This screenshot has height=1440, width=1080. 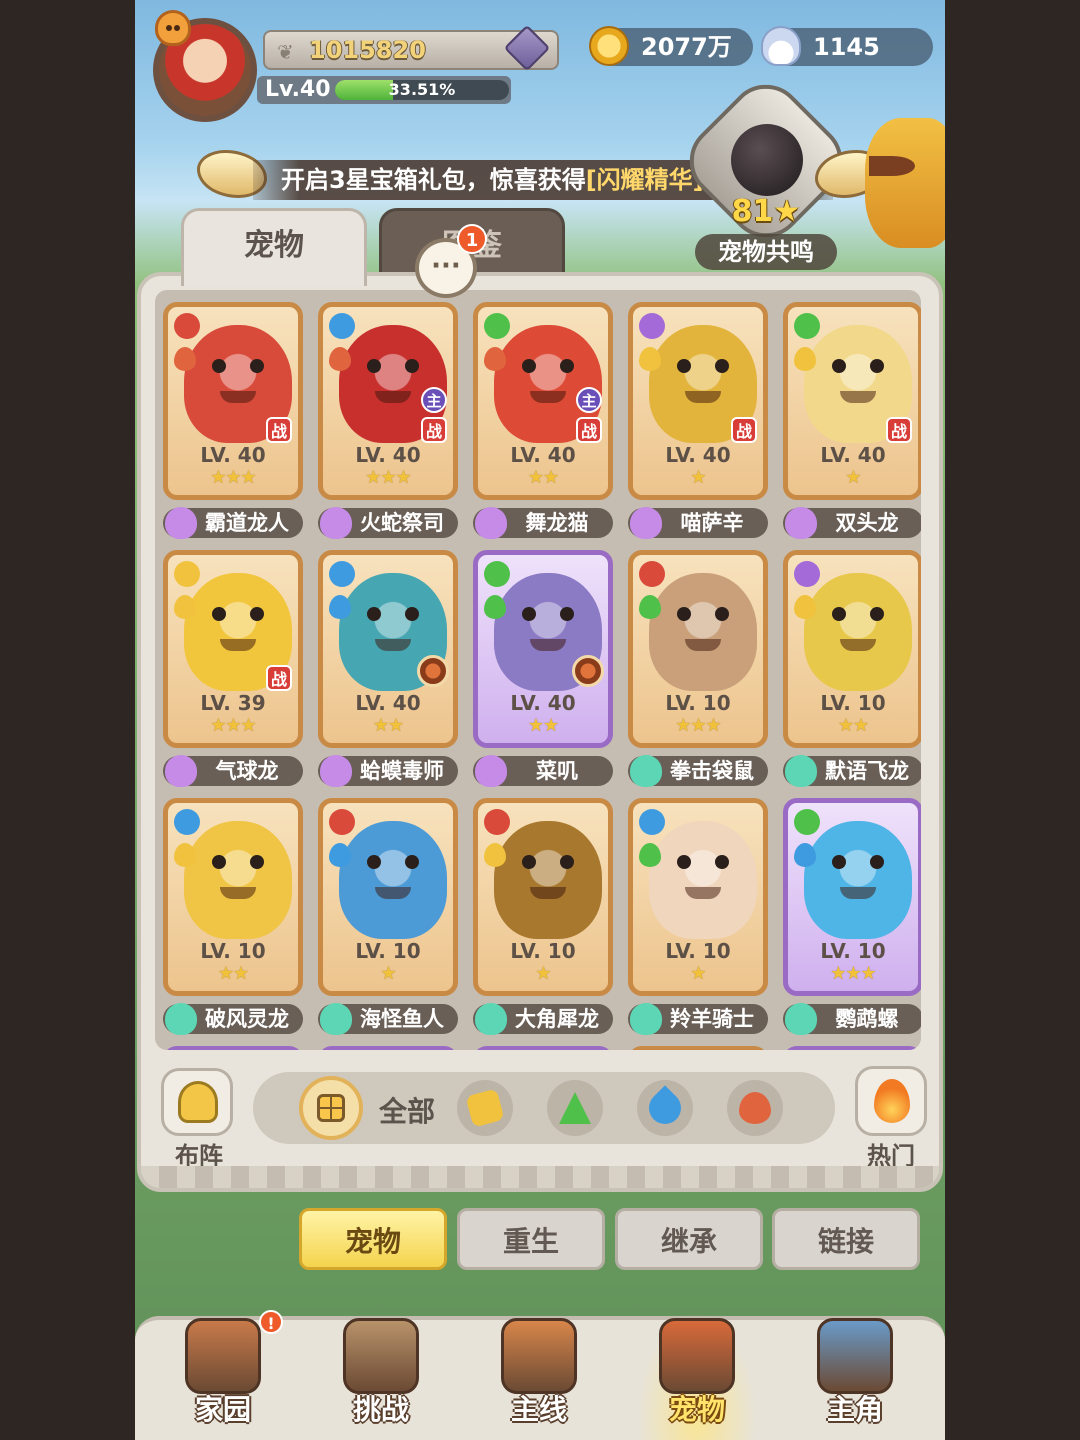 I want to click on nav-hero: 主角, so click(x=855, y=1376).